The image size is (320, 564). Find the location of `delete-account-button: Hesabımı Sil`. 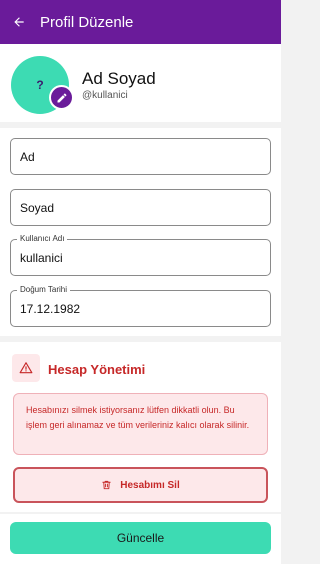

delete-account-button: Hesabımı Sil is located at coordinates (140, 485).